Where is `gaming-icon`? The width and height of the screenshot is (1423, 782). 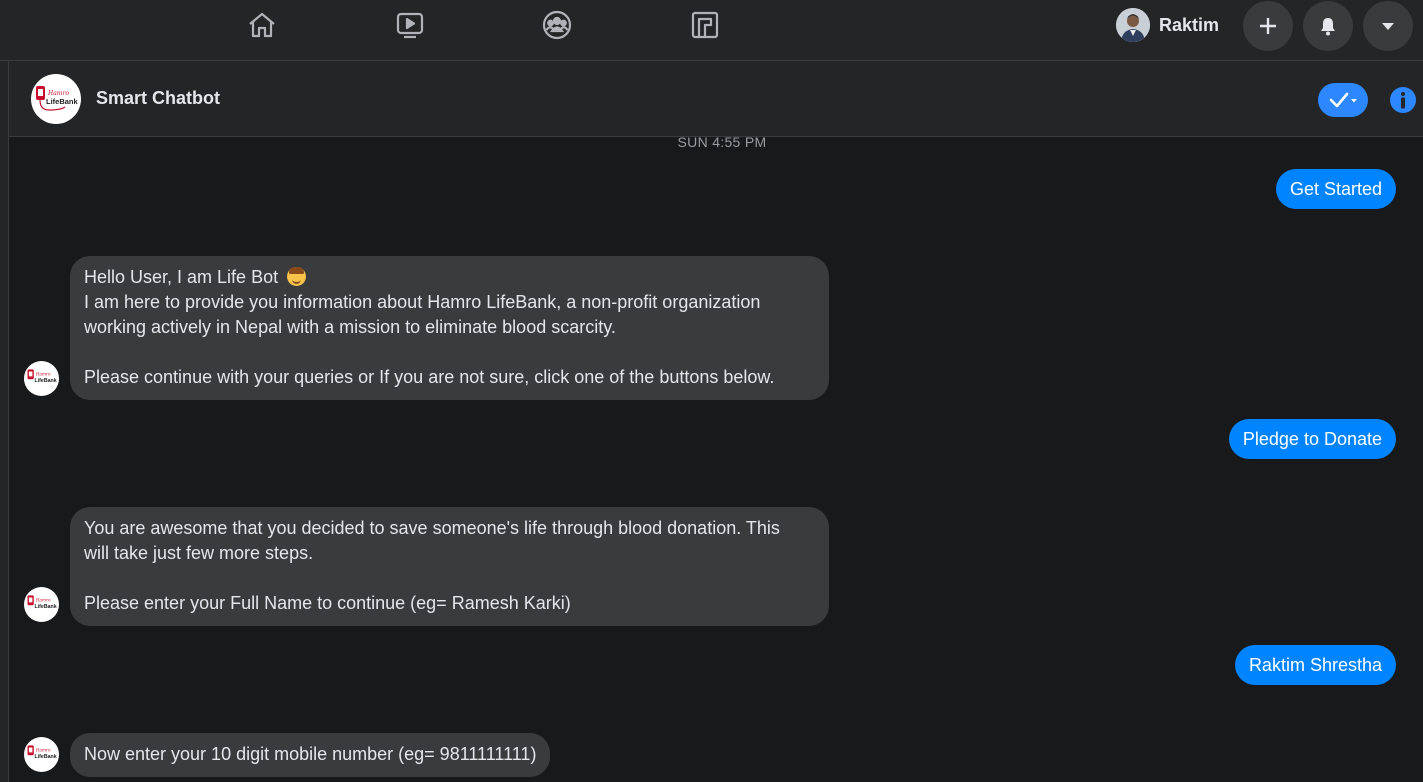
gaming-icon is located at coordinates (705, 25).